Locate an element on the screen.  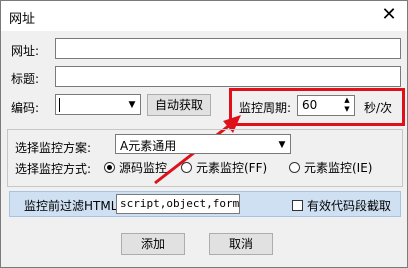
scheme-select: A元素通用 ▼ is located at coordinates (203, 144).